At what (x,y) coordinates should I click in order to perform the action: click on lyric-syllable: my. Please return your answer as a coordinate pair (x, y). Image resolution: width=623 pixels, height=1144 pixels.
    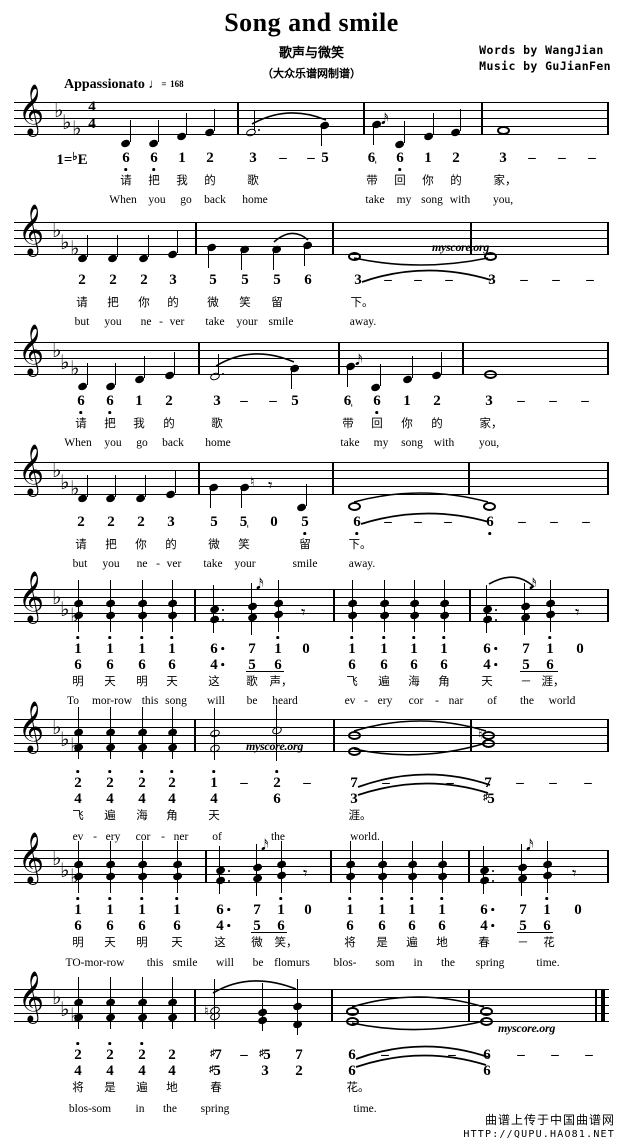
    Looking at the image, I should click on (381, 443).